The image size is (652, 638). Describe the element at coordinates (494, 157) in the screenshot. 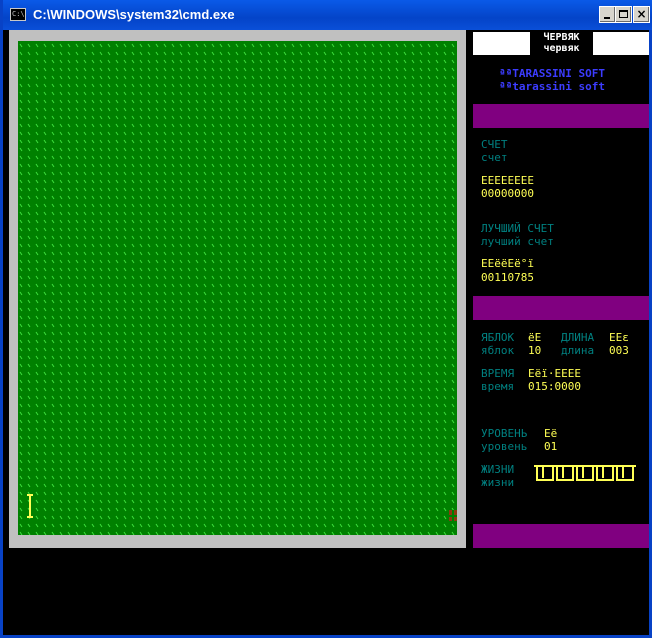

I see `score-label-lower: счет` at that location.